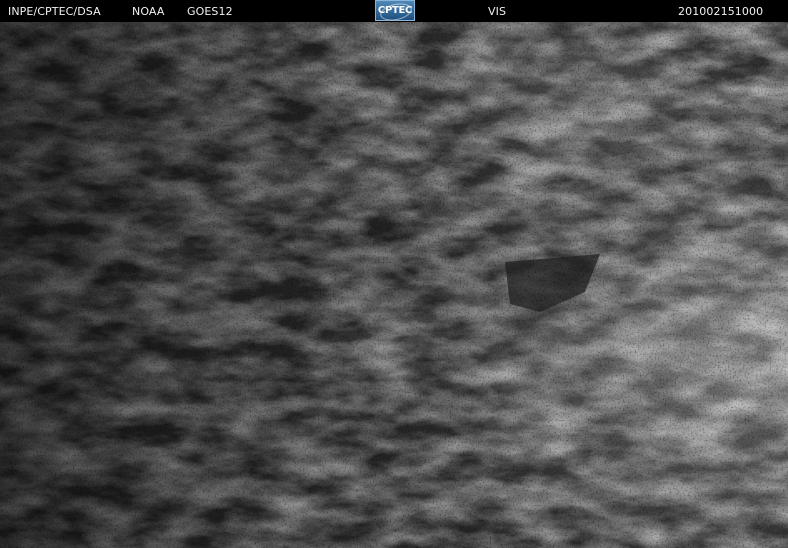 Image resolution: width=788 pixels, height=548 pixels. I want to click on timestamp-label: 201002151000, so click(721, 11).